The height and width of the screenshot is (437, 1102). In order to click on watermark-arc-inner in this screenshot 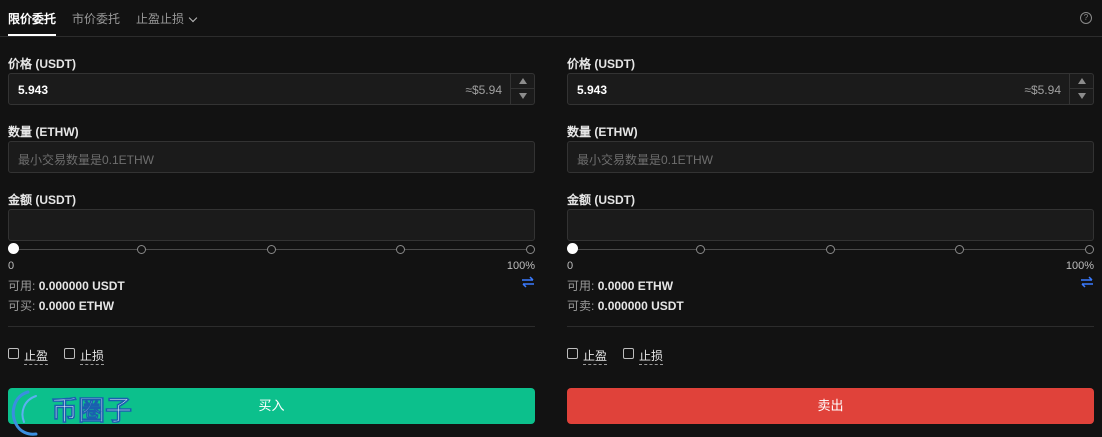, I will do `click(29, 409)`.